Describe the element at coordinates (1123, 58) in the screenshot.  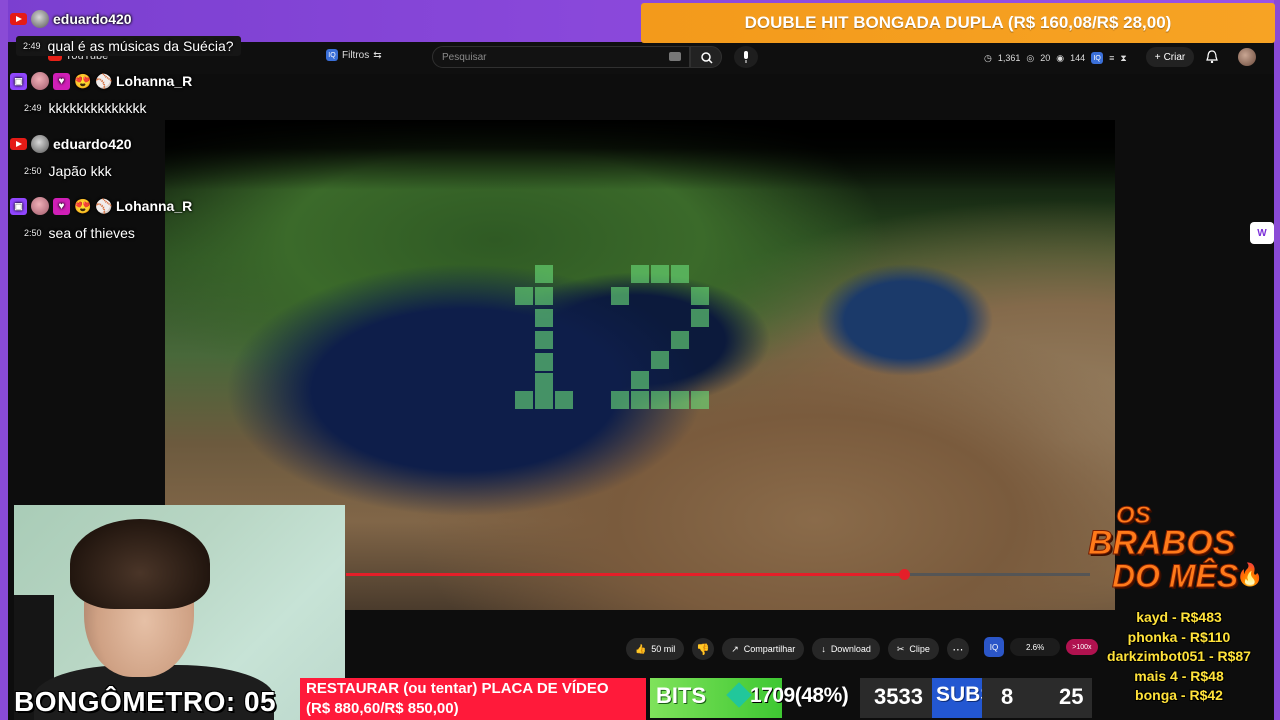
I see `extension-icon: ⧗` at that location.